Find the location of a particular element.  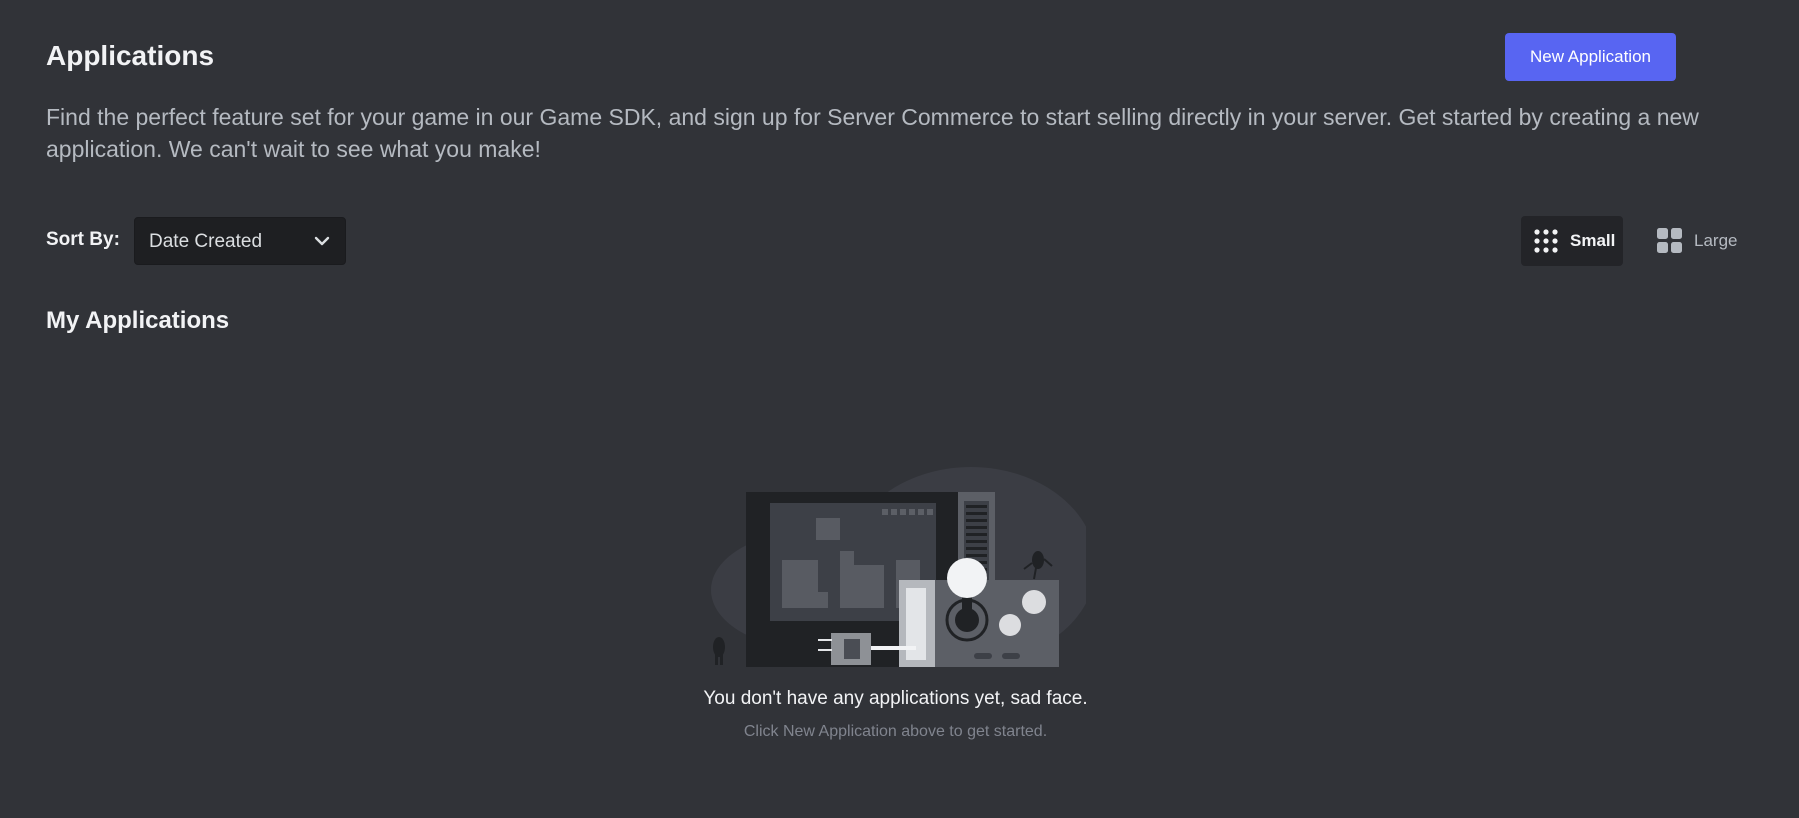

sort-by-label: Sort By: is located at coordinates (83, 239).